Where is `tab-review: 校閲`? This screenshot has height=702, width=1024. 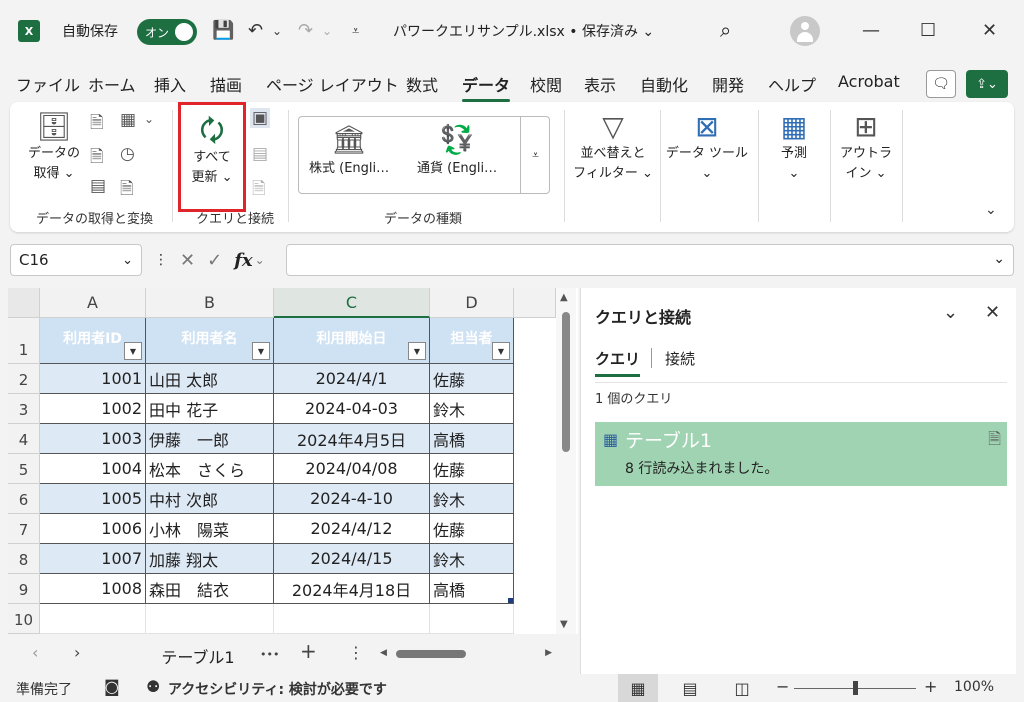
tab-review: 校閲 is located at coordinates (546, 84).